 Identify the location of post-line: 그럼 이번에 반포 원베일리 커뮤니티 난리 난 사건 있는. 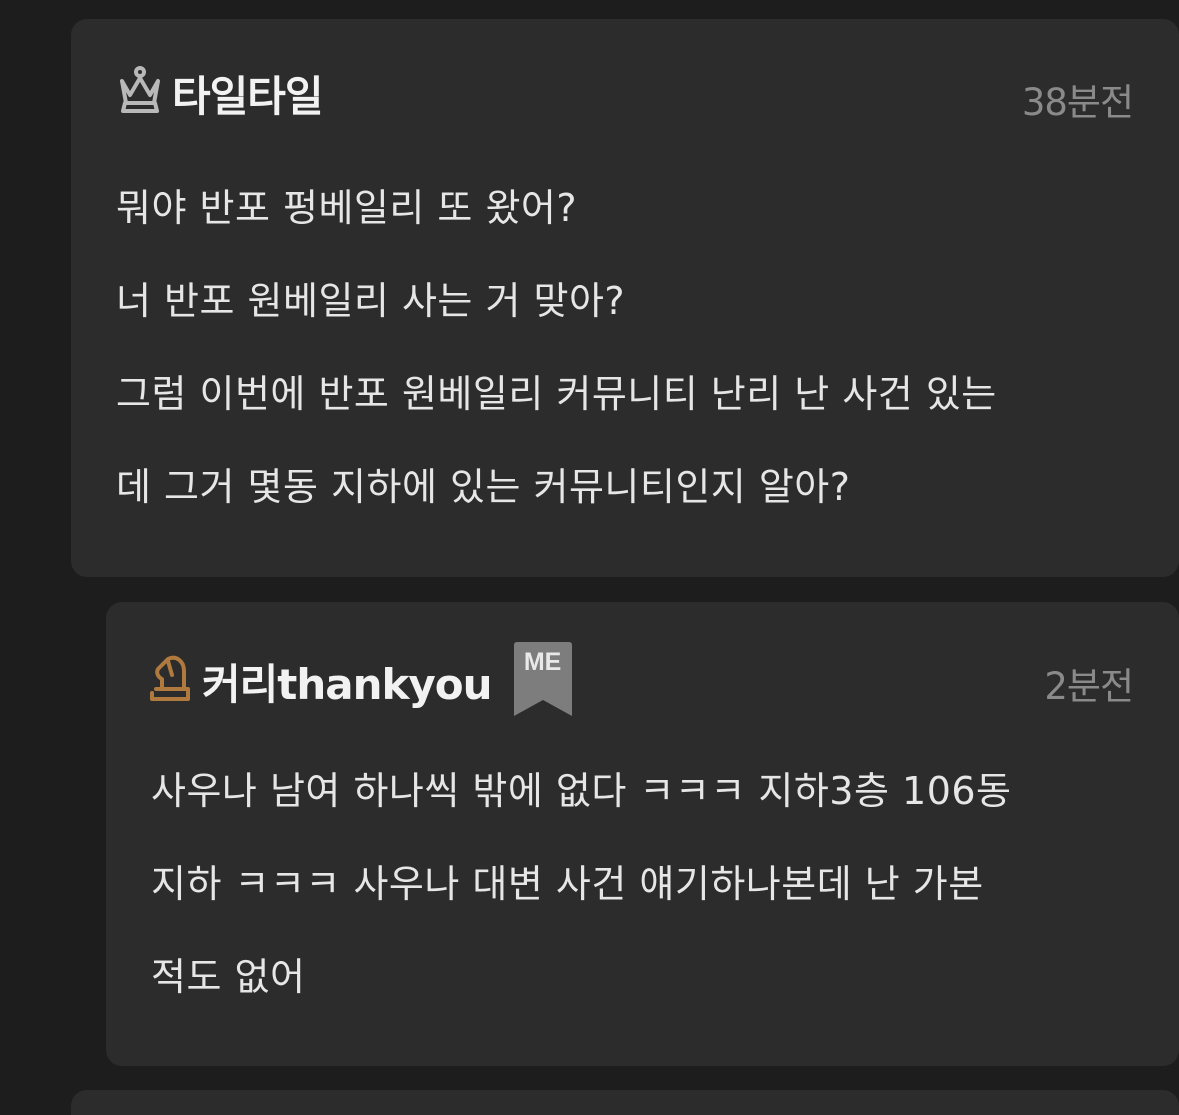
(556, 394).